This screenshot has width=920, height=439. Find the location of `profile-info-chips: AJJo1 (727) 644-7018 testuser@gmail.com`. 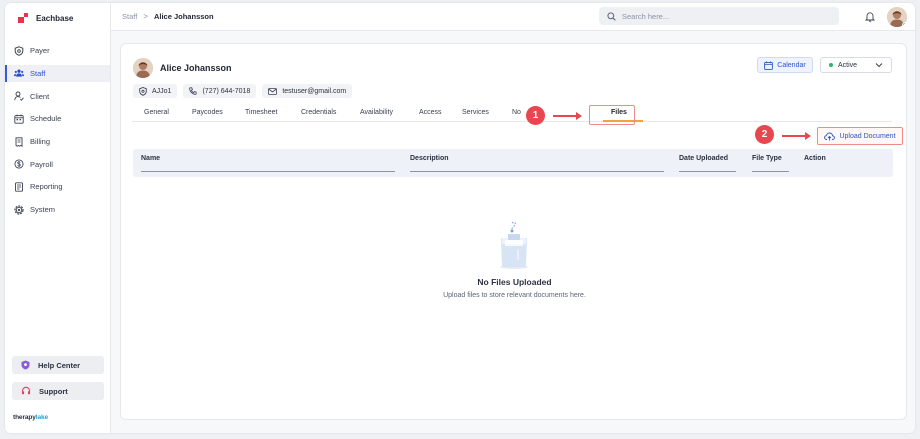

profile-info-chips: AJJo1 (727) 644-7018 testuser@gmail.com is located at coordinates (243, 91).